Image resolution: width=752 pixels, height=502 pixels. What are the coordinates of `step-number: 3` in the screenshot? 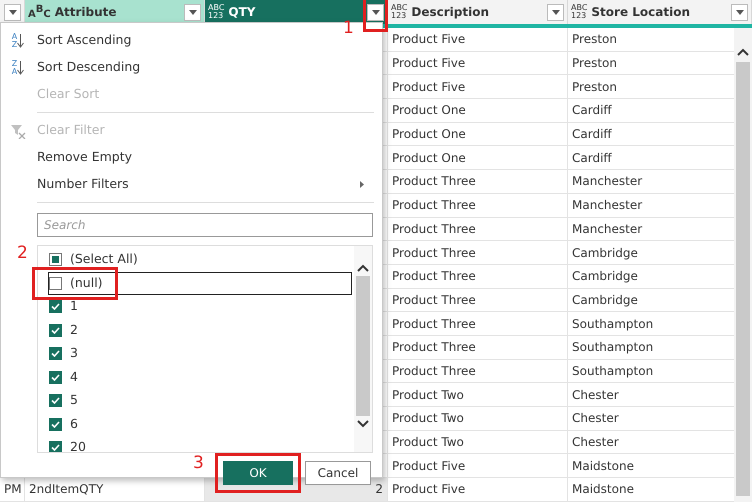 It's located at (198, 463).